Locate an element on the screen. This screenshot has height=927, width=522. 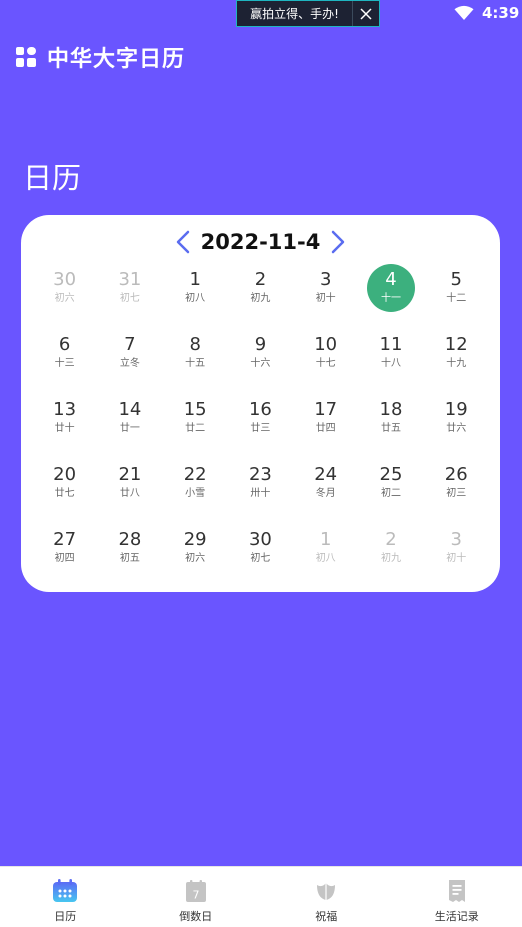
calendar-day: 31 初七 is located at coordinates (129, 295).